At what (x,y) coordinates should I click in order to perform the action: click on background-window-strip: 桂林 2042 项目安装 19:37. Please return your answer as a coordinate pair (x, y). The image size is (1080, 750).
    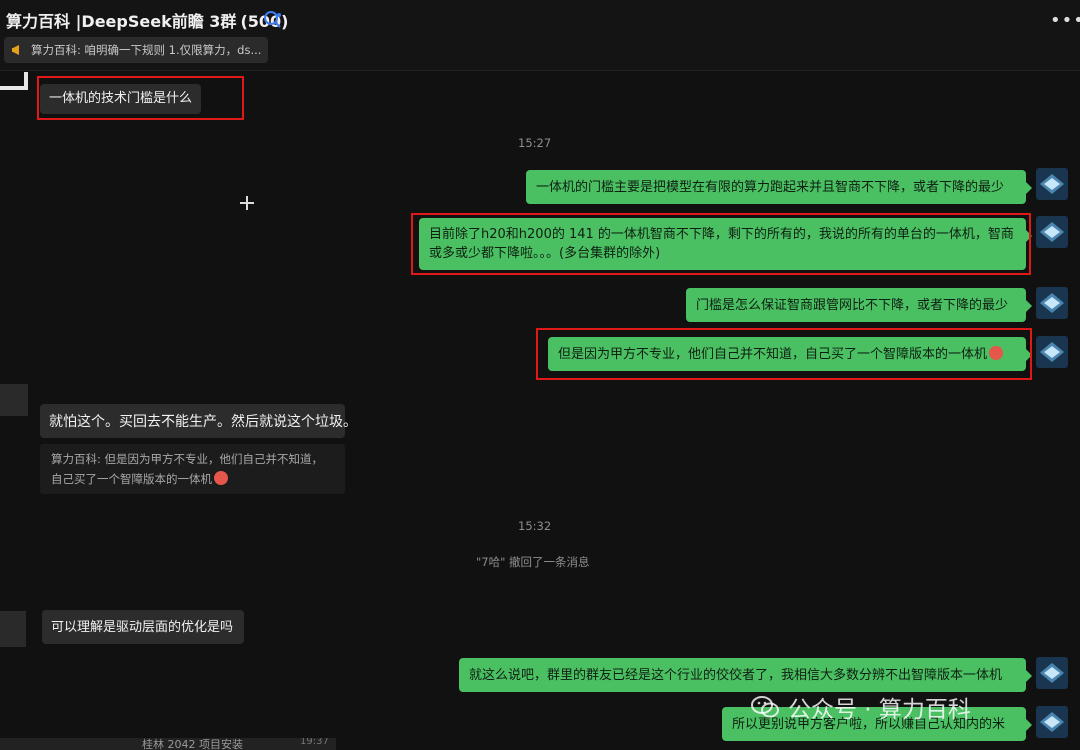
    Looking at the image, I should click on (168, 744).